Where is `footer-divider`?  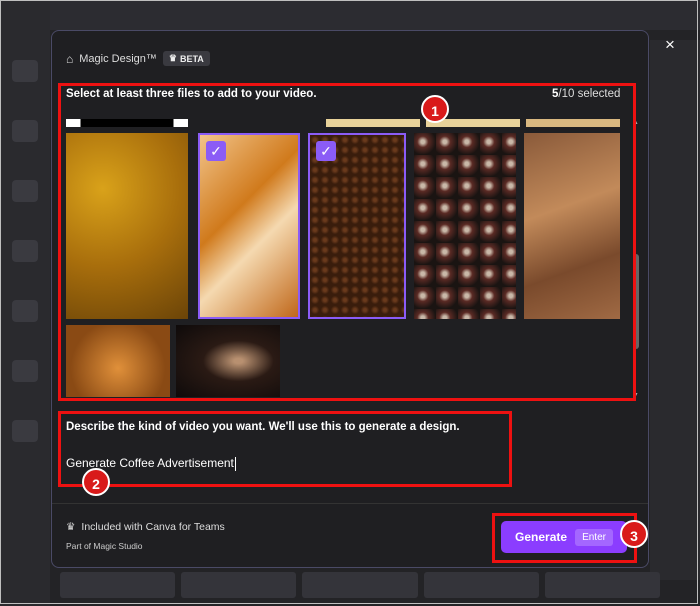 footer-divider is located at coordinates (350, 503).